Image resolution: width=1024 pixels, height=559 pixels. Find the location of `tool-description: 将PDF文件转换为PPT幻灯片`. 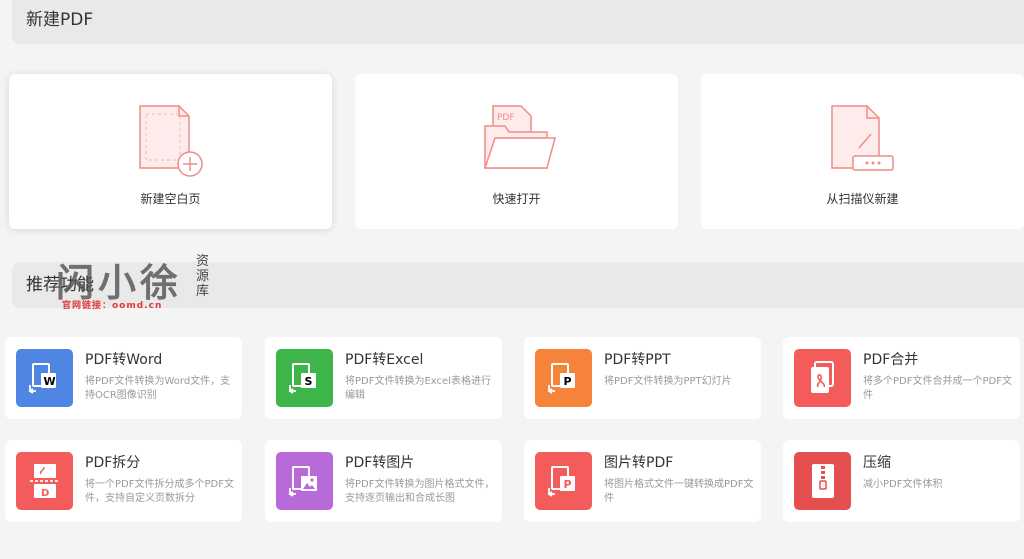

tool-description: 将PDF文件转换为PPT幻灯片 is located at coordinates (668, 381).